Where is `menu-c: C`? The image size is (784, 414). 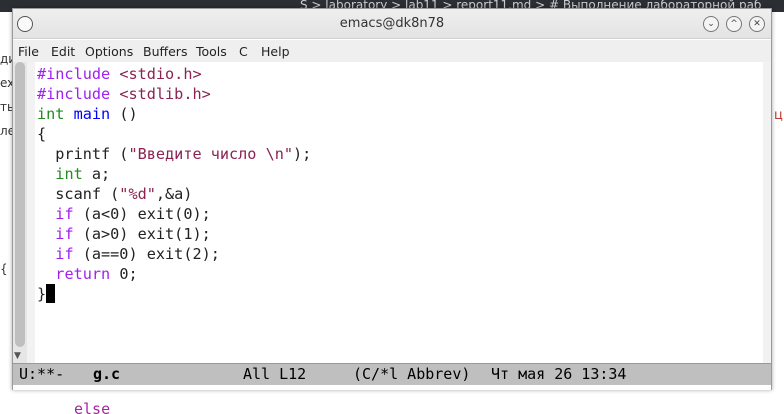 menu-c: C is located at coordinates (243, 51).